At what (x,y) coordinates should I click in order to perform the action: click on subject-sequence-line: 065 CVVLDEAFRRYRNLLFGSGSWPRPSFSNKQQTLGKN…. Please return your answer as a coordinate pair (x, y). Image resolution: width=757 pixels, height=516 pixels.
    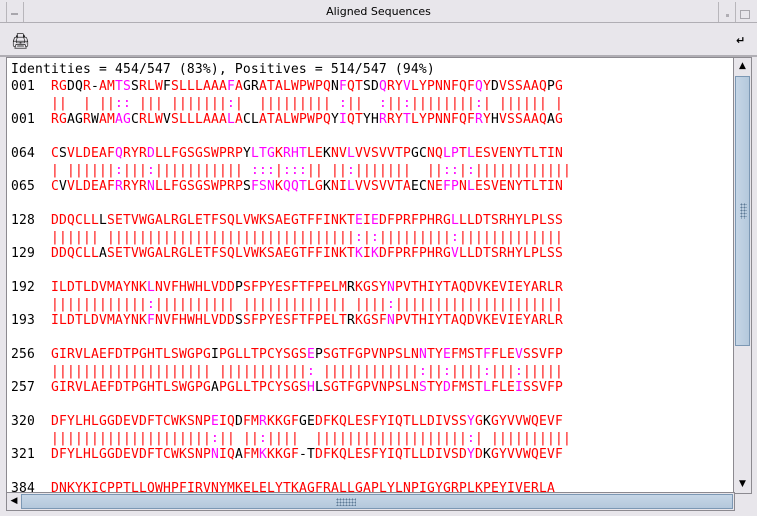
    Looking at the image, I should click on (287, 187).